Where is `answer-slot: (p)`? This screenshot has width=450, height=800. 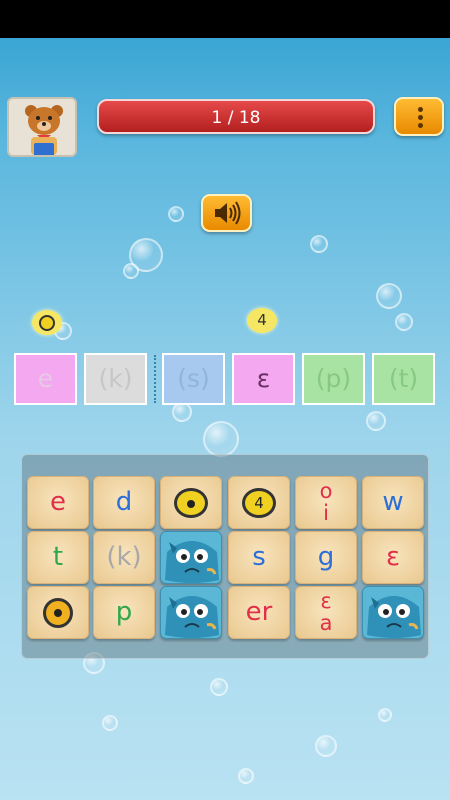
answer-slot: (p) is located at coordinates (333, 379).